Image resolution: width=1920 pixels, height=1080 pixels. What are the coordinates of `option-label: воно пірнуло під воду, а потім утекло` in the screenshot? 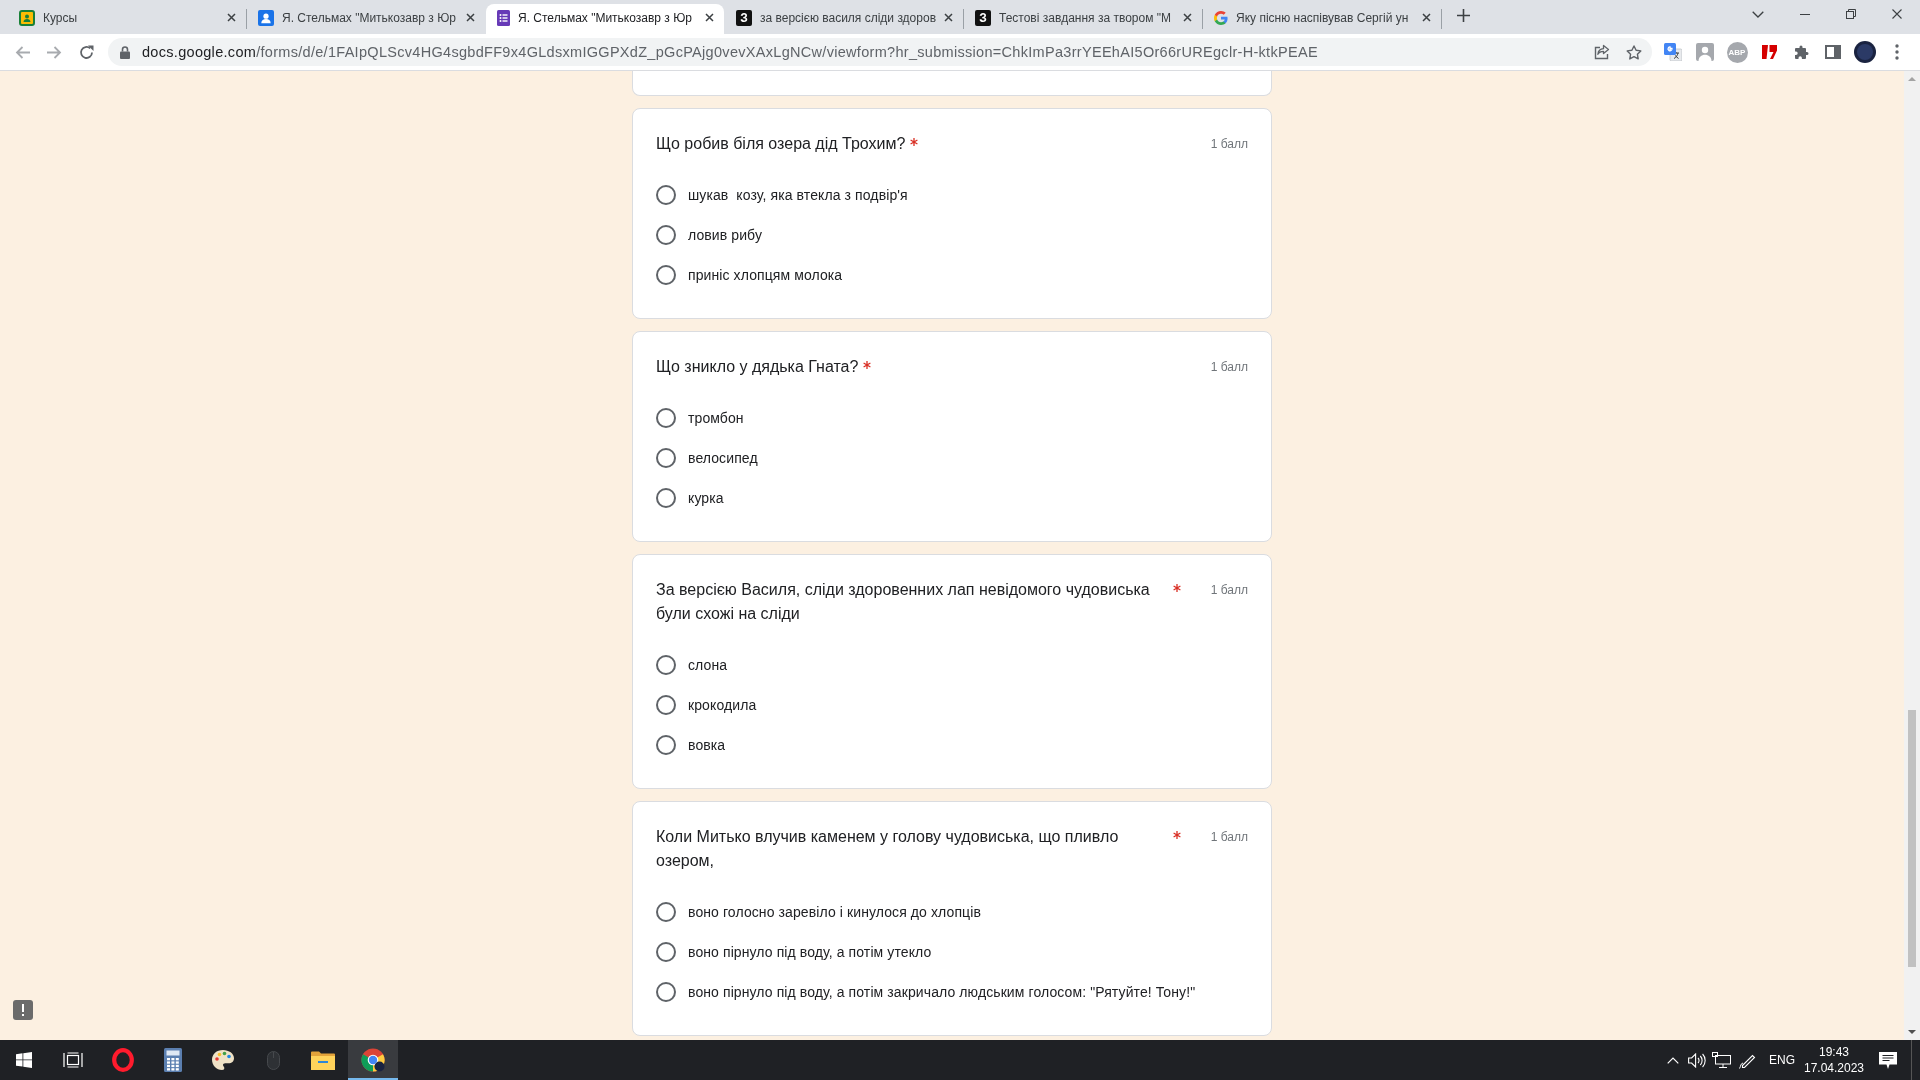 It's located at (810, 952).